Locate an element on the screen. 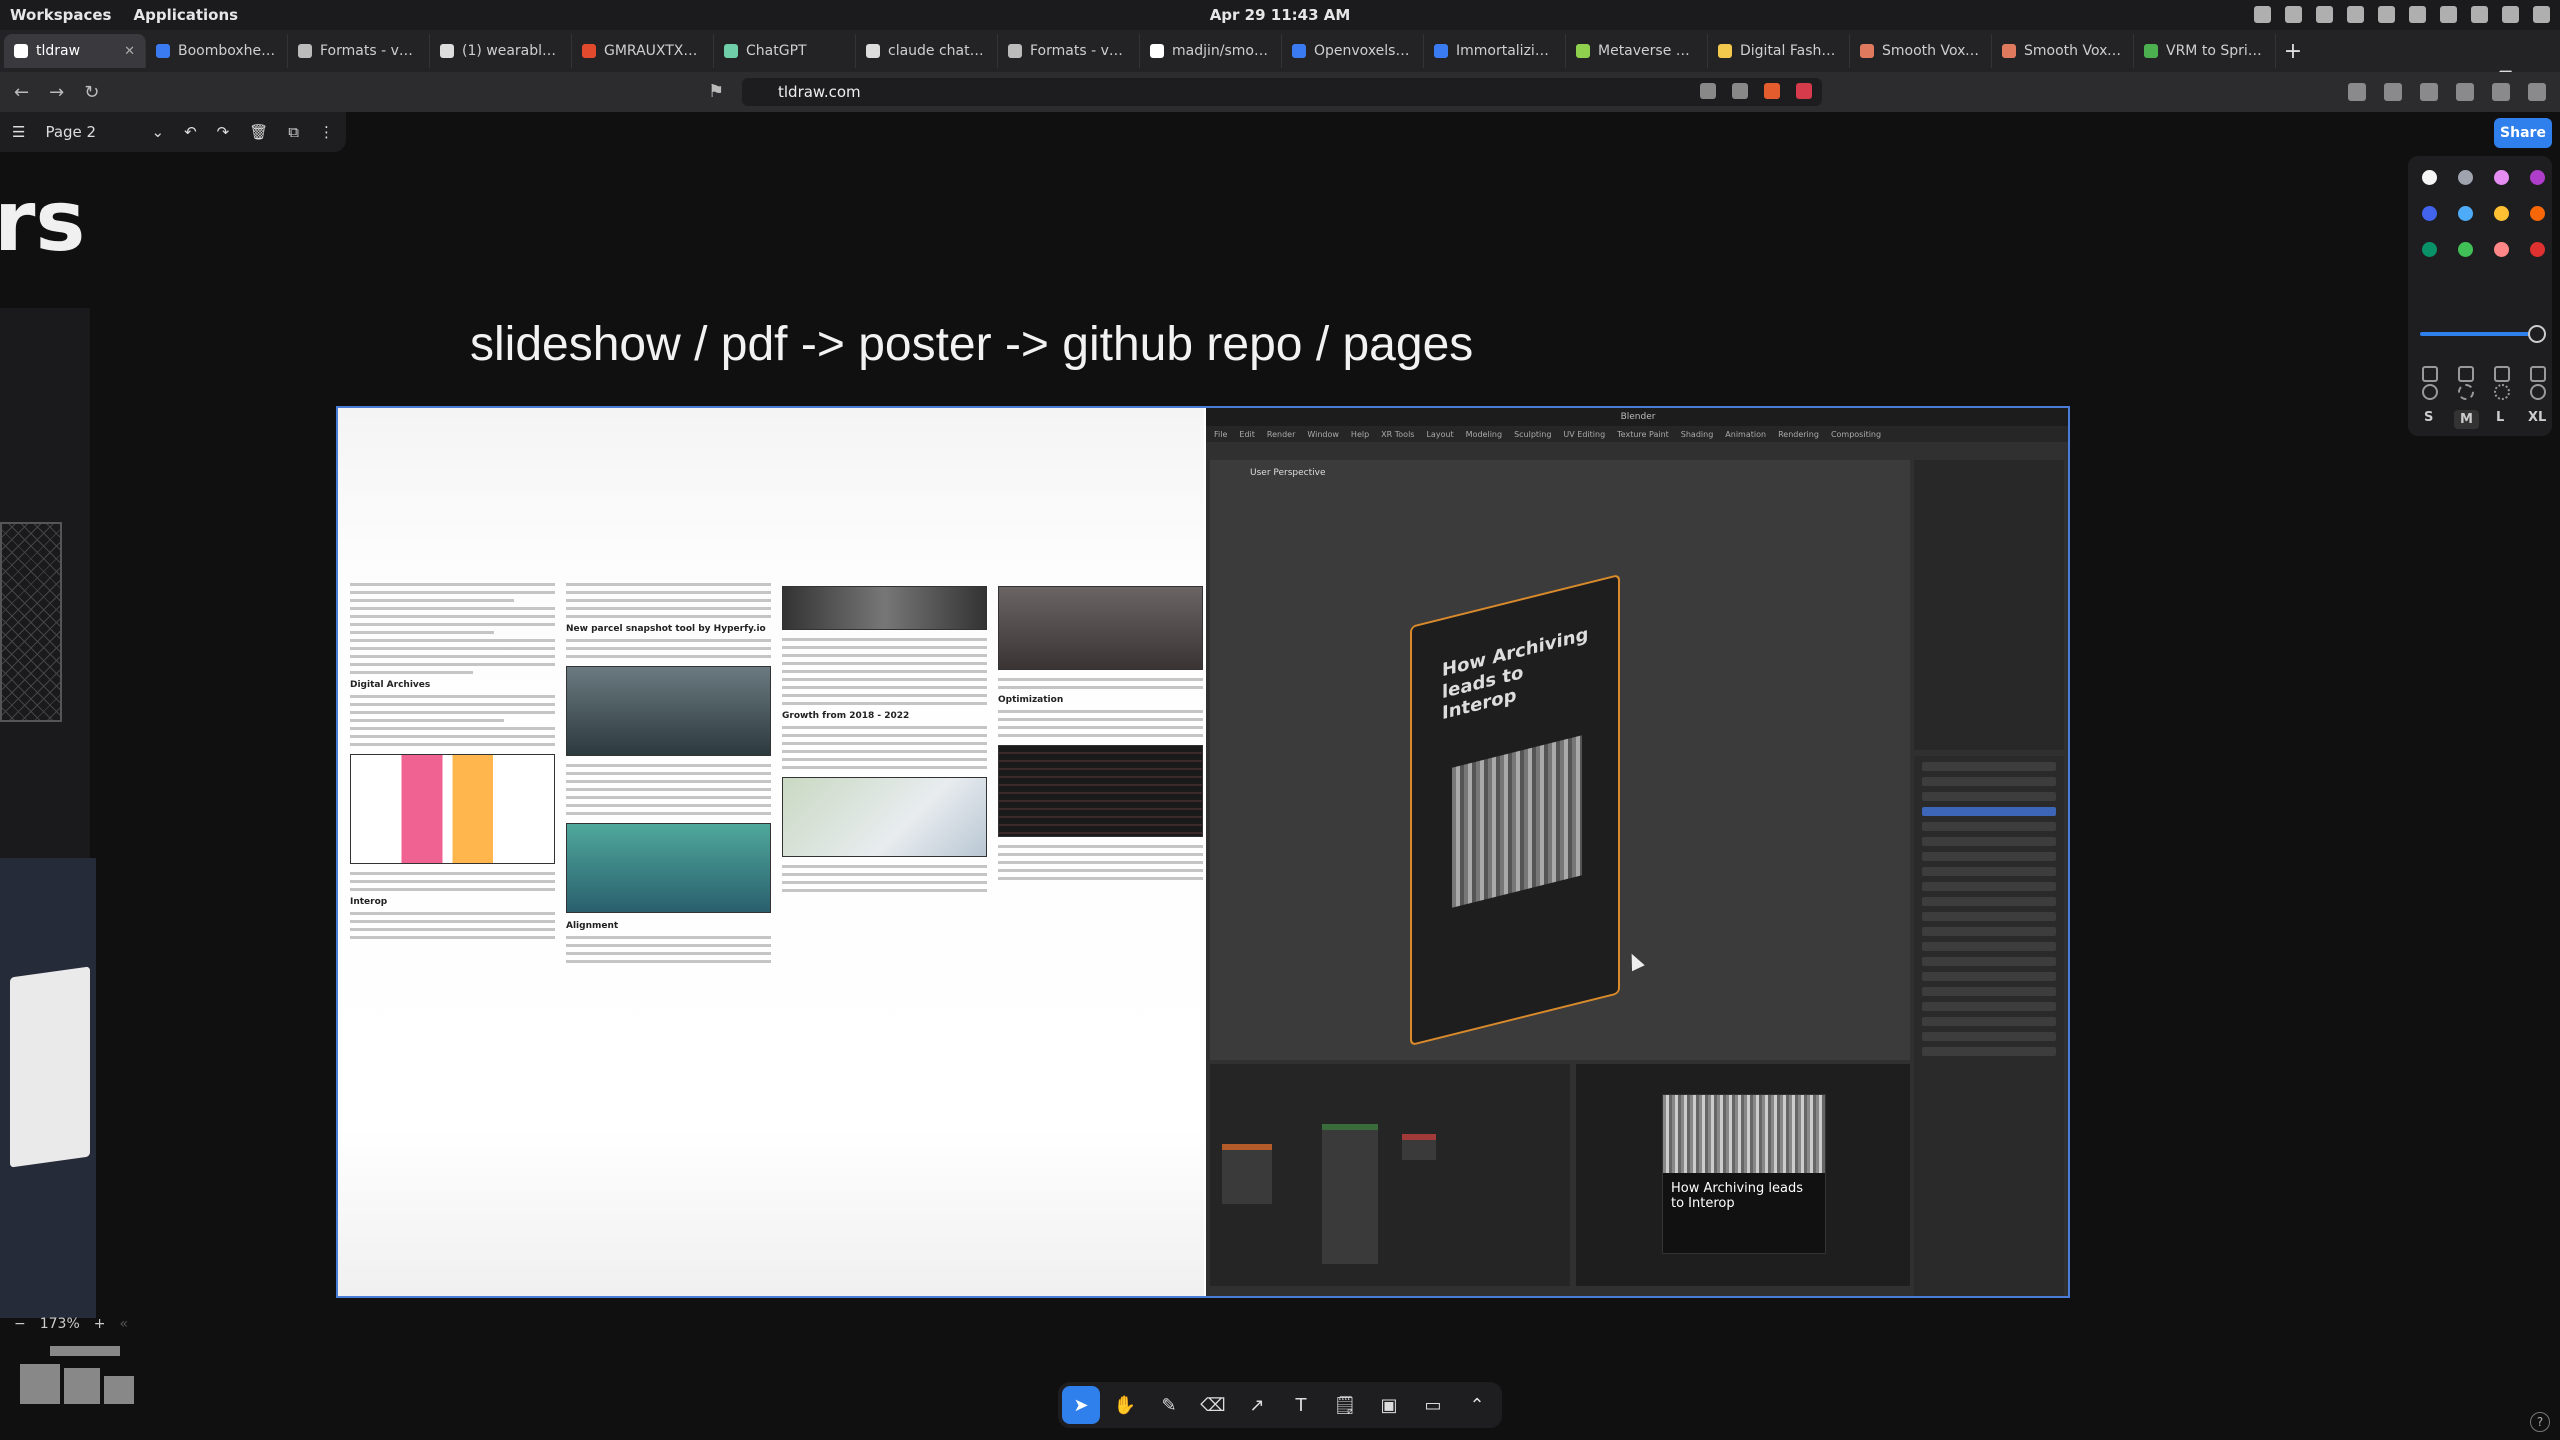 This screenshot has width=2560, height=1440. collapse-minimap-icon: « is located at coordinates (124, 1324).